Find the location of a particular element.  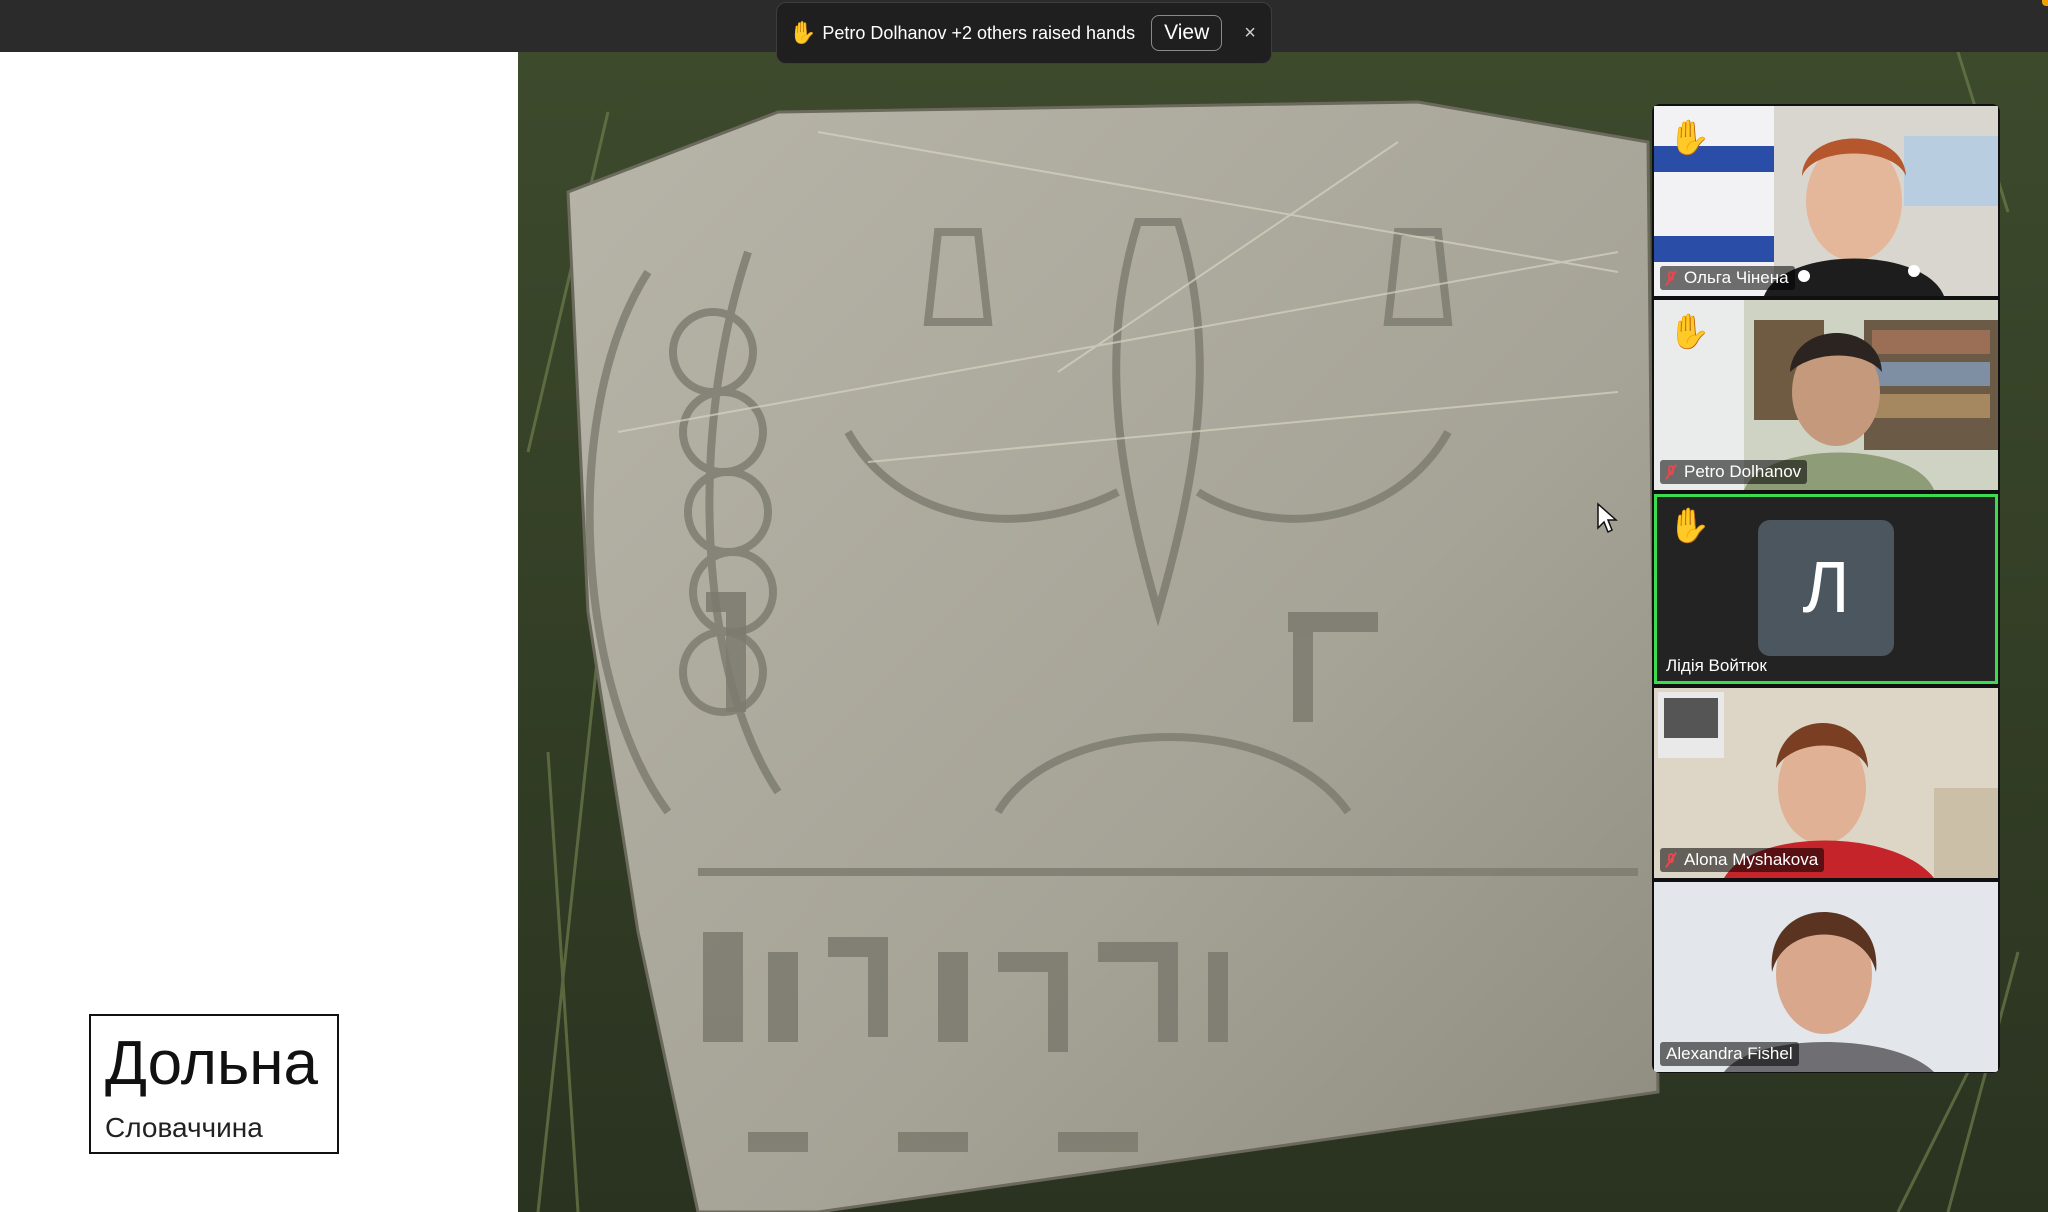

participant-name: Лідія Войтюк is located at coordinates (1716, 665).